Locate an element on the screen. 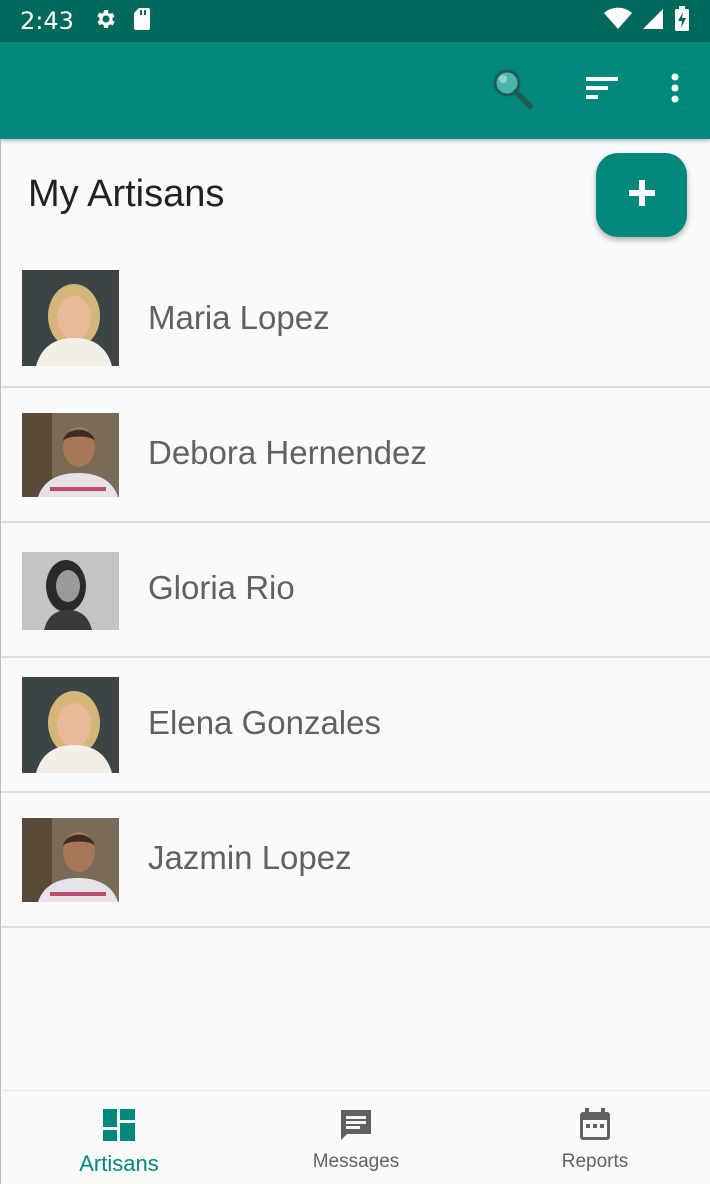 The height and width of the screenshot is (1184, 710). search-icon is located at coordinates (512, 90).